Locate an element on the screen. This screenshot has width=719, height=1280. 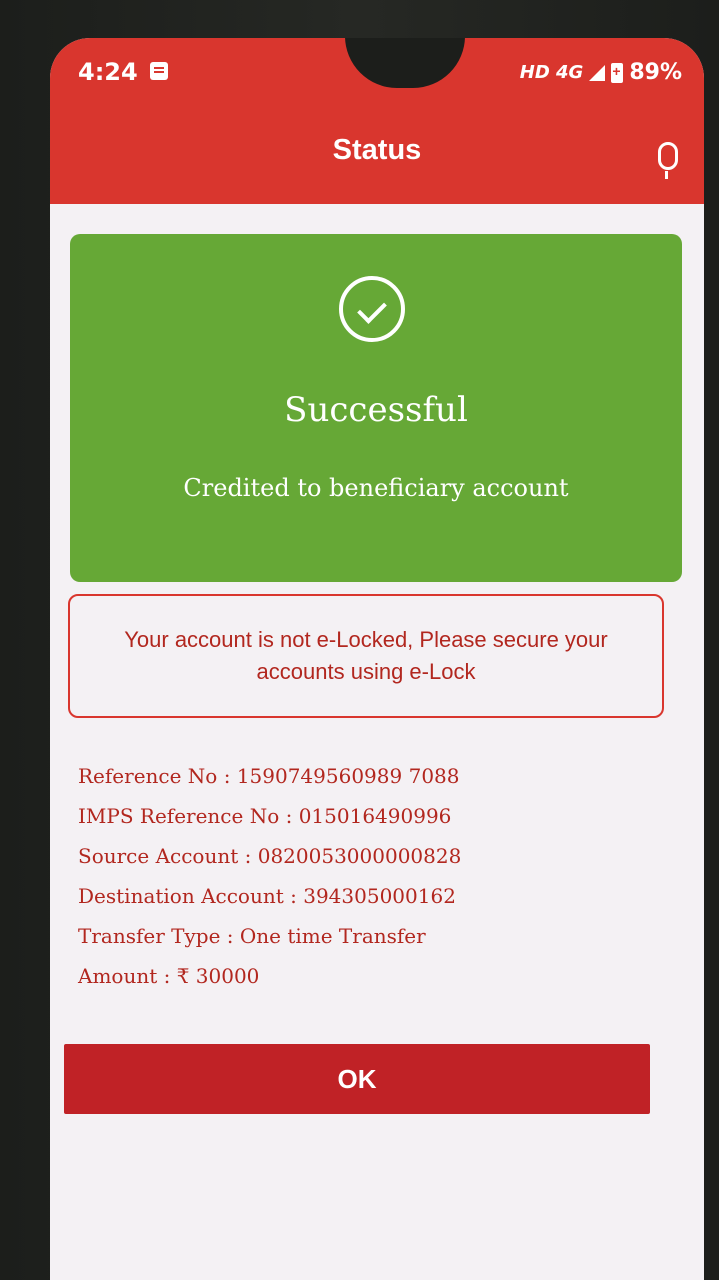
detail-value: 1590749560989 7088 is located at coordinates (348, 776).